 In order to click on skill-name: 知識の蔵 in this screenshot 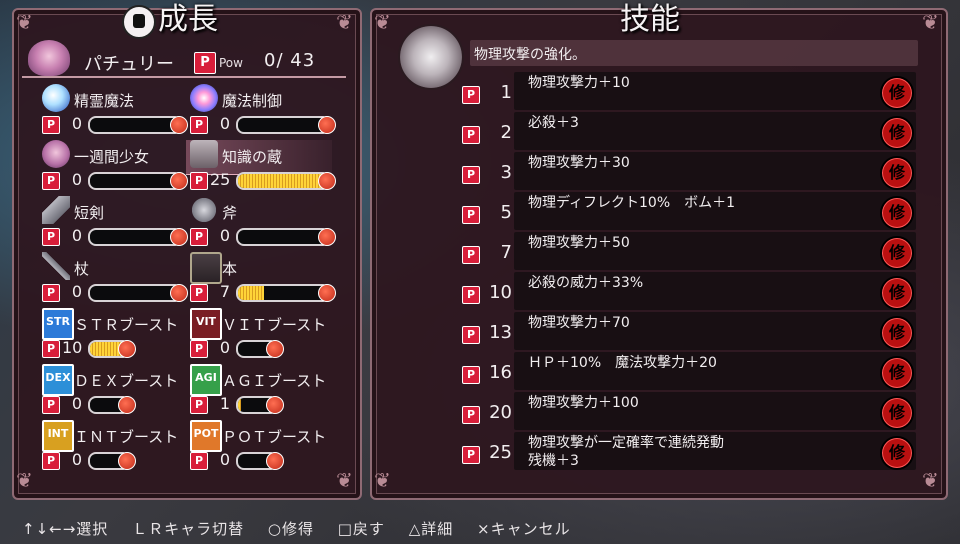, I will do `click(252, 157)`.